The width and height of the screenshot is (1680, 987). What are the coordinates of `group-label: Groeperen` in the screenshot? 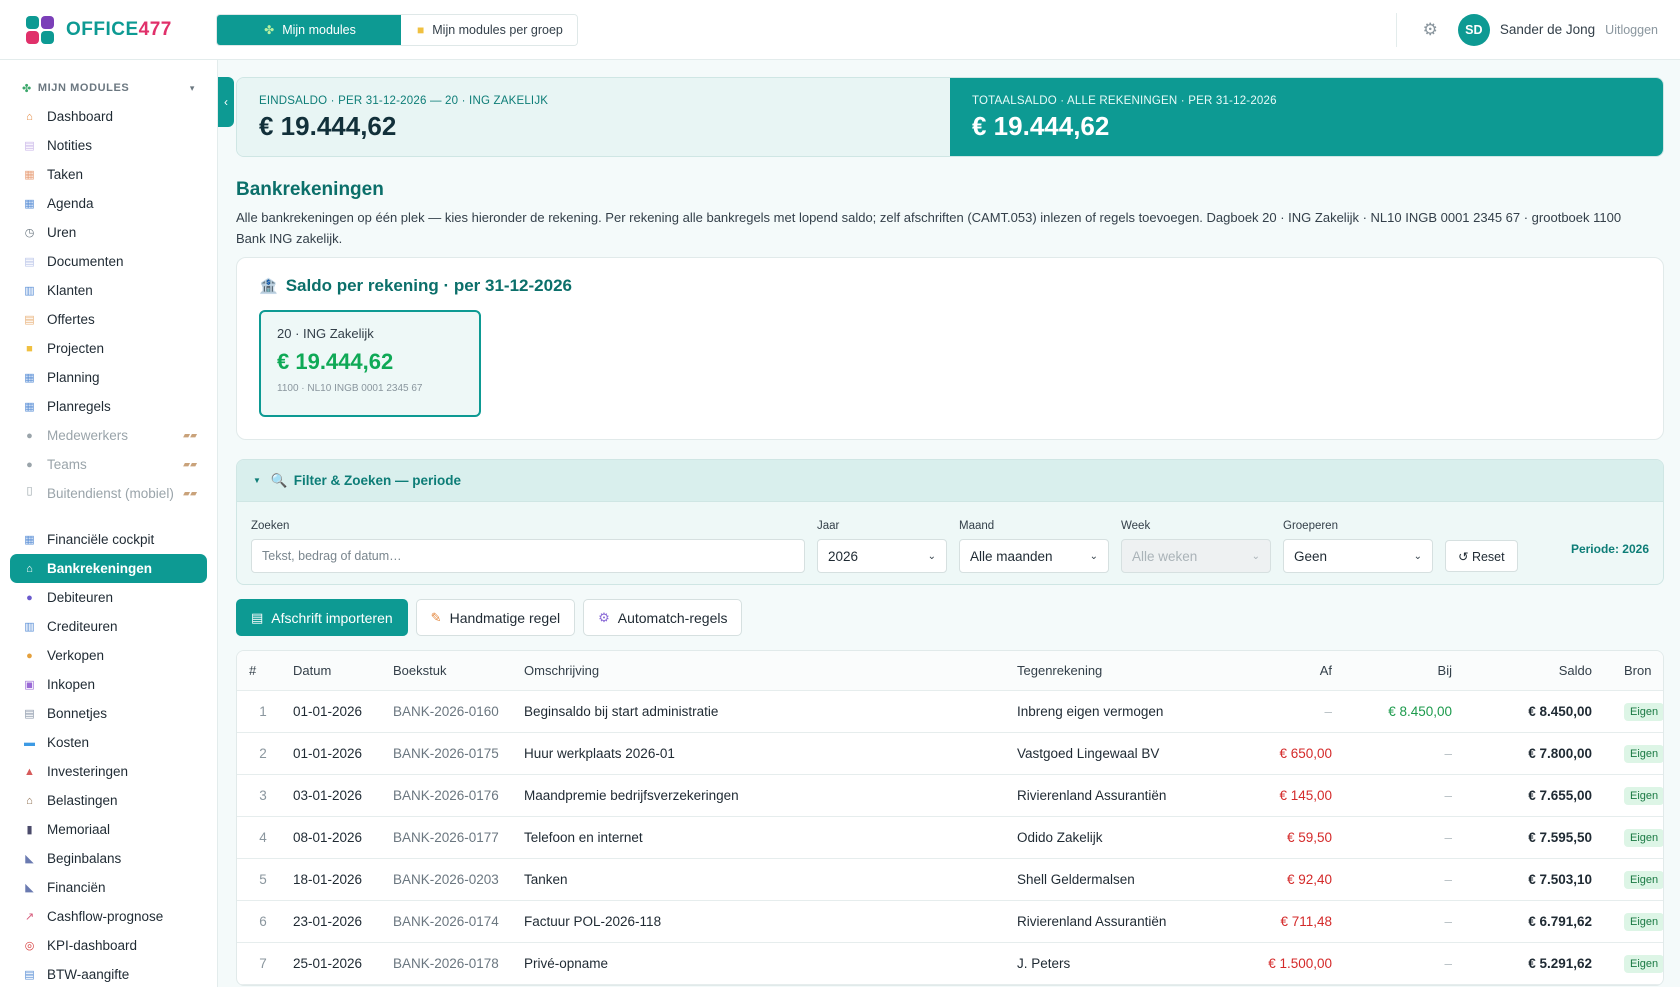 It's located at (1310, 526).